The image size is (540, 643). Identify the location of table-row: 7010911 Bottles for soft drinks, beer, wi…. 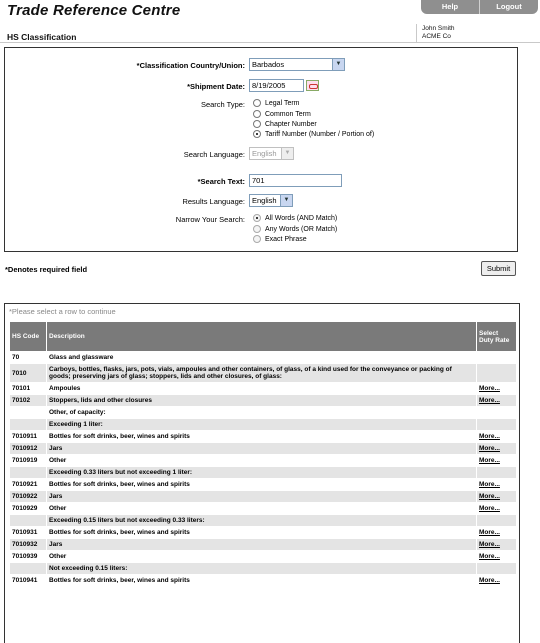
(263, 436).